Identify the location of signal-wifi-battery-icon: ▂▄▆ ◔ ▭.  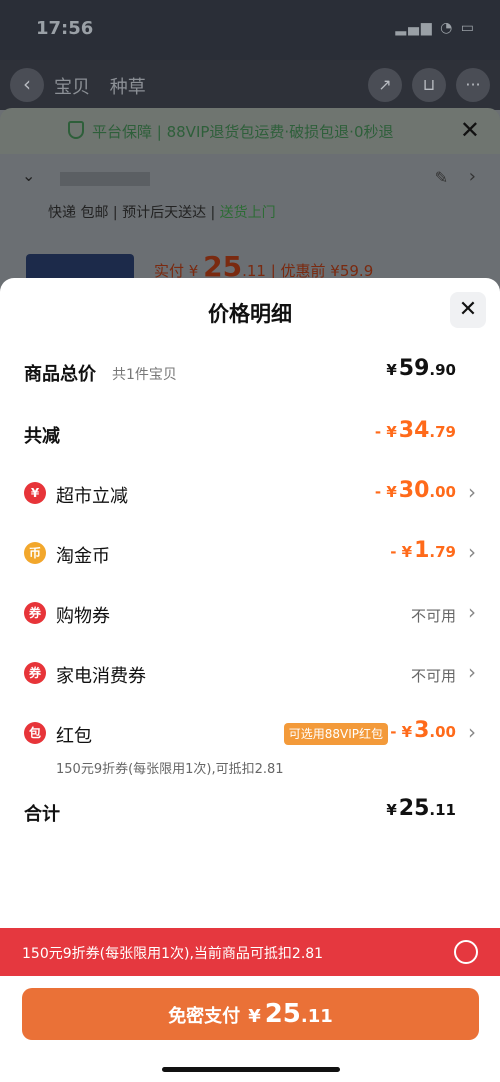
(435, 28).